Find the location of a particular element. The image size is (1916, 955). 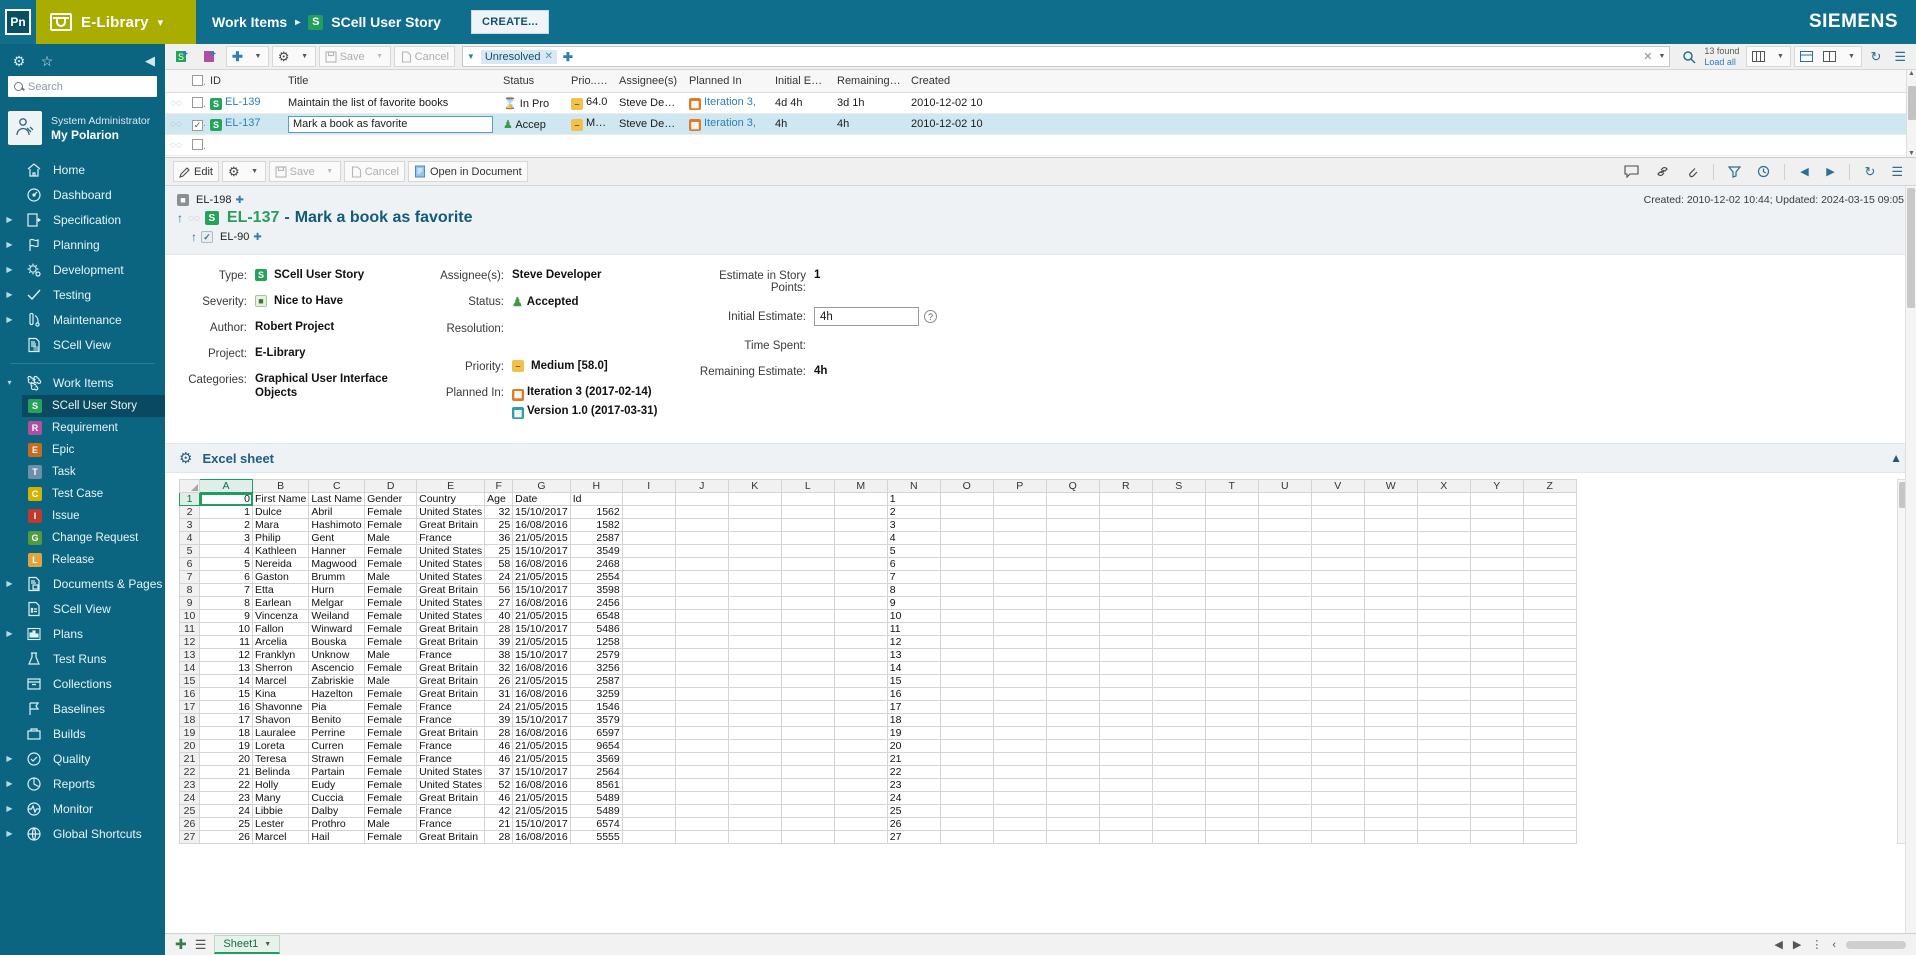

cell-T7 is located at coordinates (1231, 577).